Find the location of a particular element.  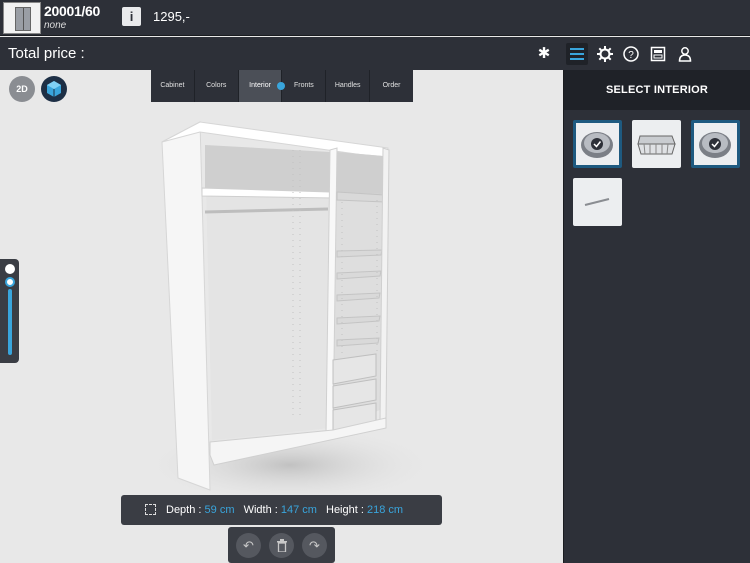

dimension-icon is located at coordinates (150, 509).